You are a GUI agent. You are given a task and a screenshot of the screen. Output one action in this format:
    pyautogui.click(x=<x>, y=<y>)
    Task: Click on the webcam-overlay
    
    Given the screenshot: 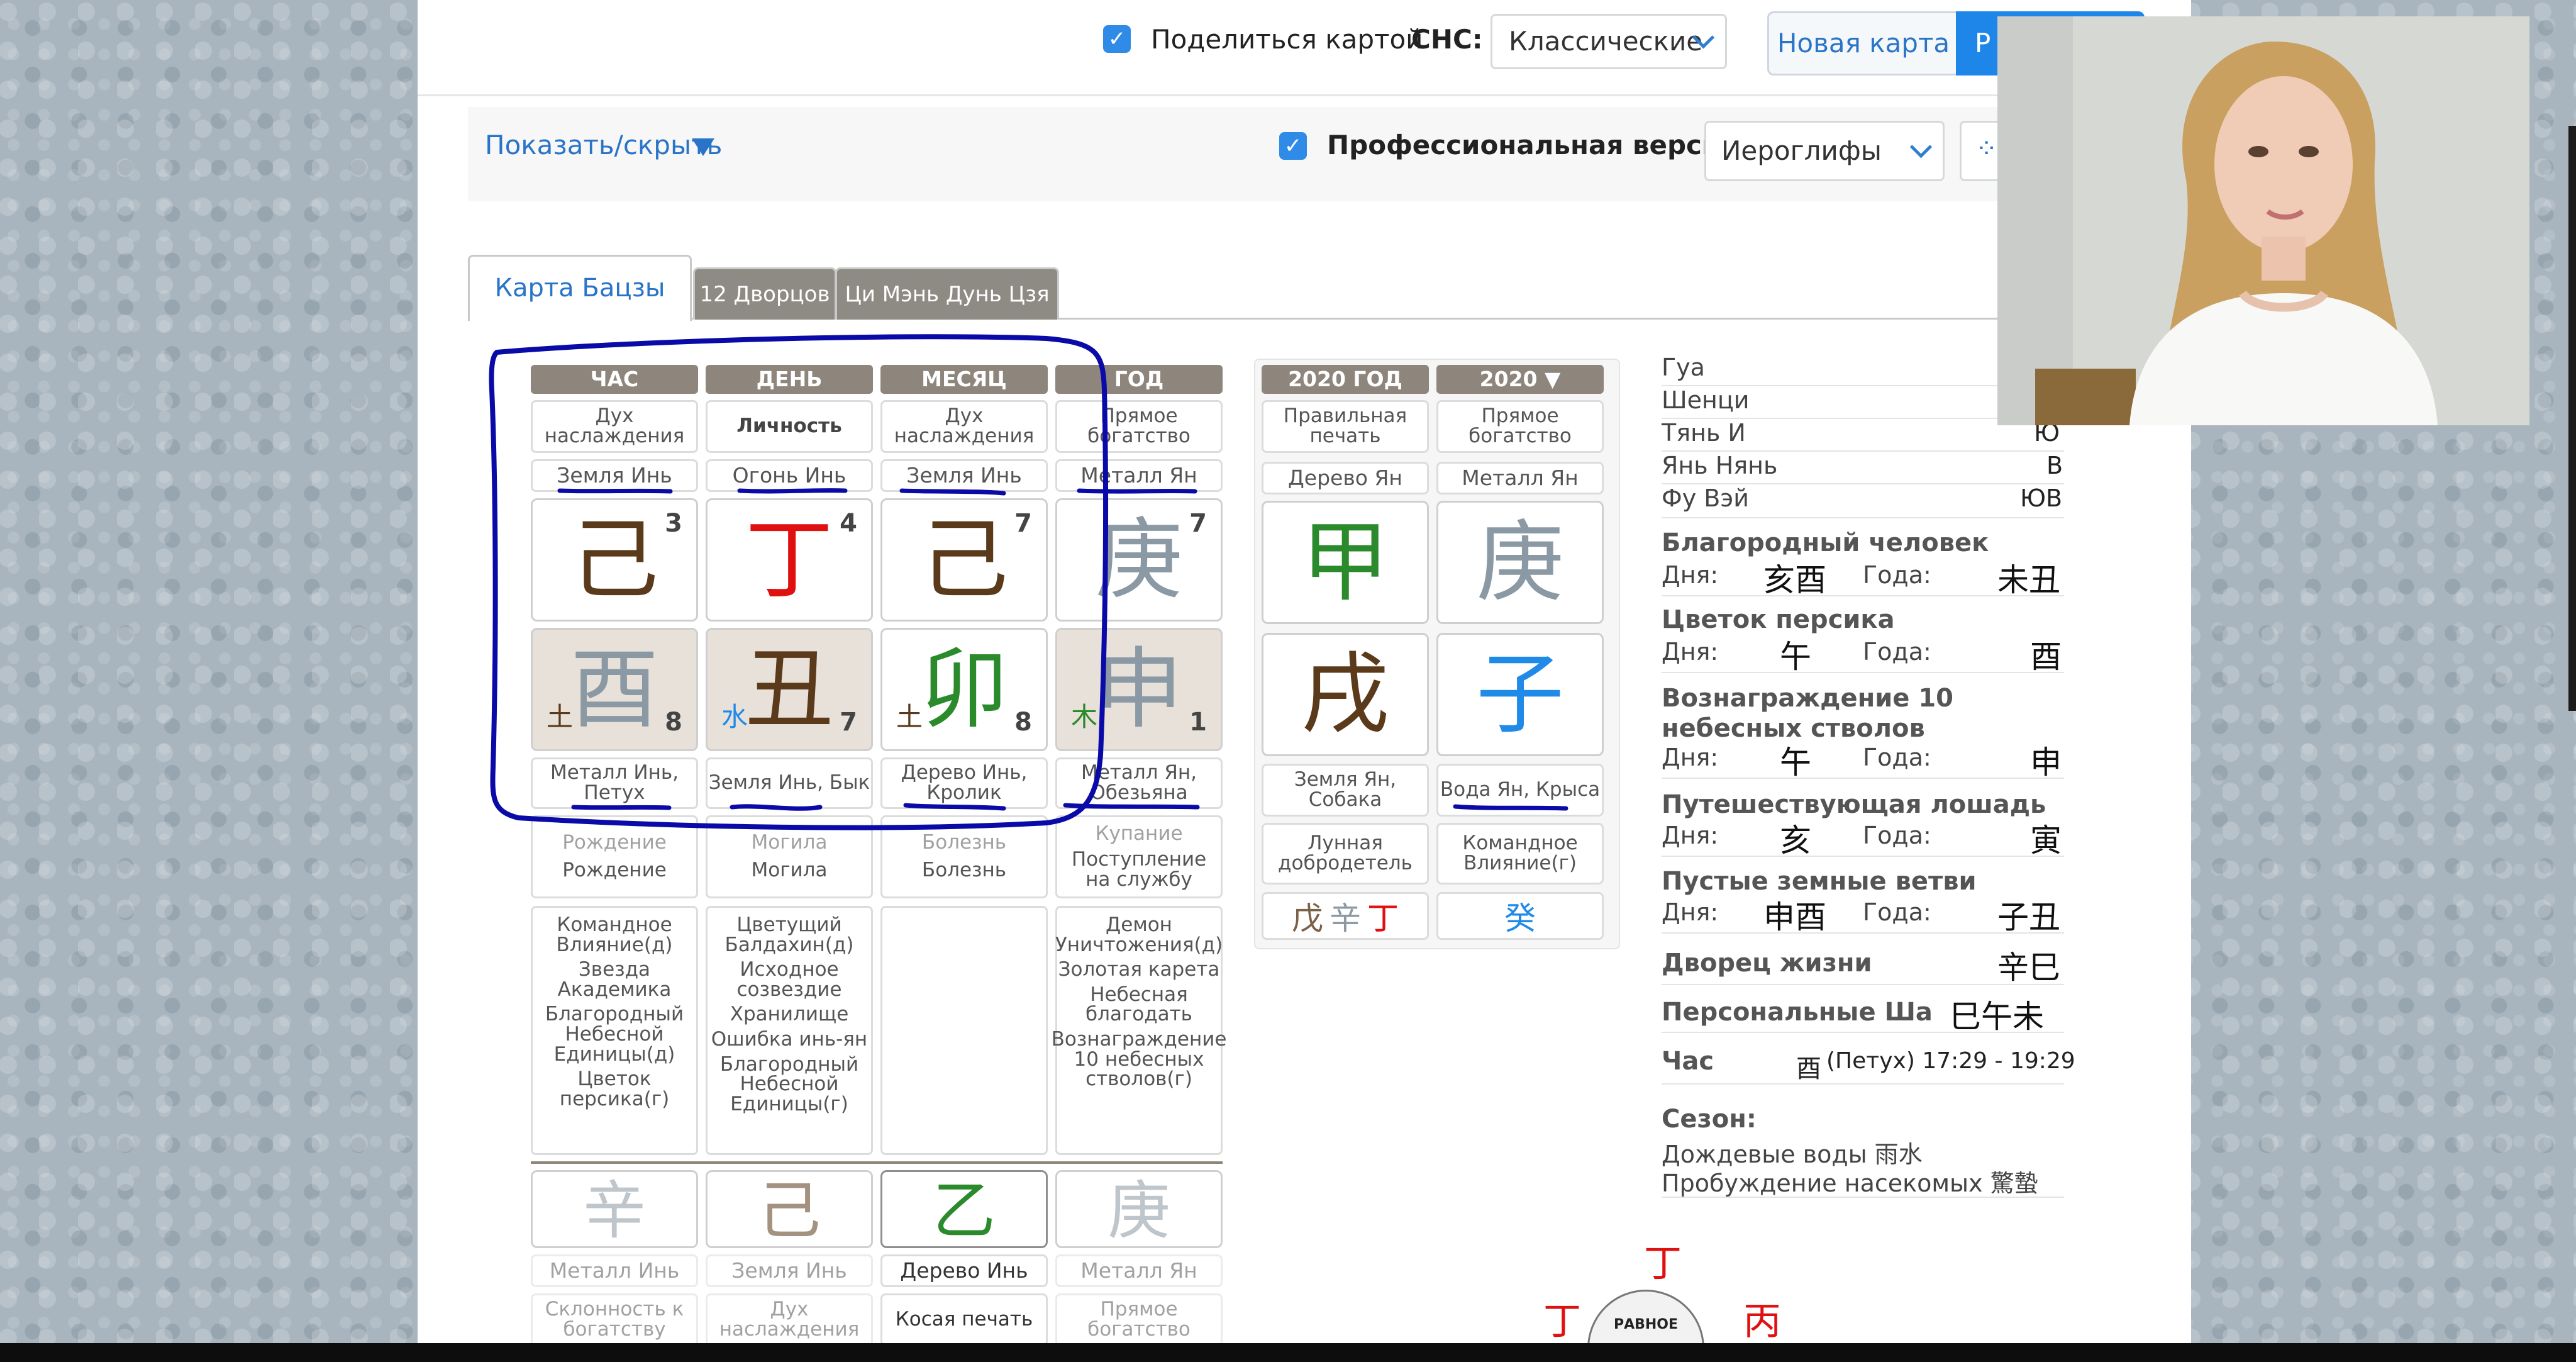 What is the action you would take?
    pyautogui.click(x=2263, y=220)
    